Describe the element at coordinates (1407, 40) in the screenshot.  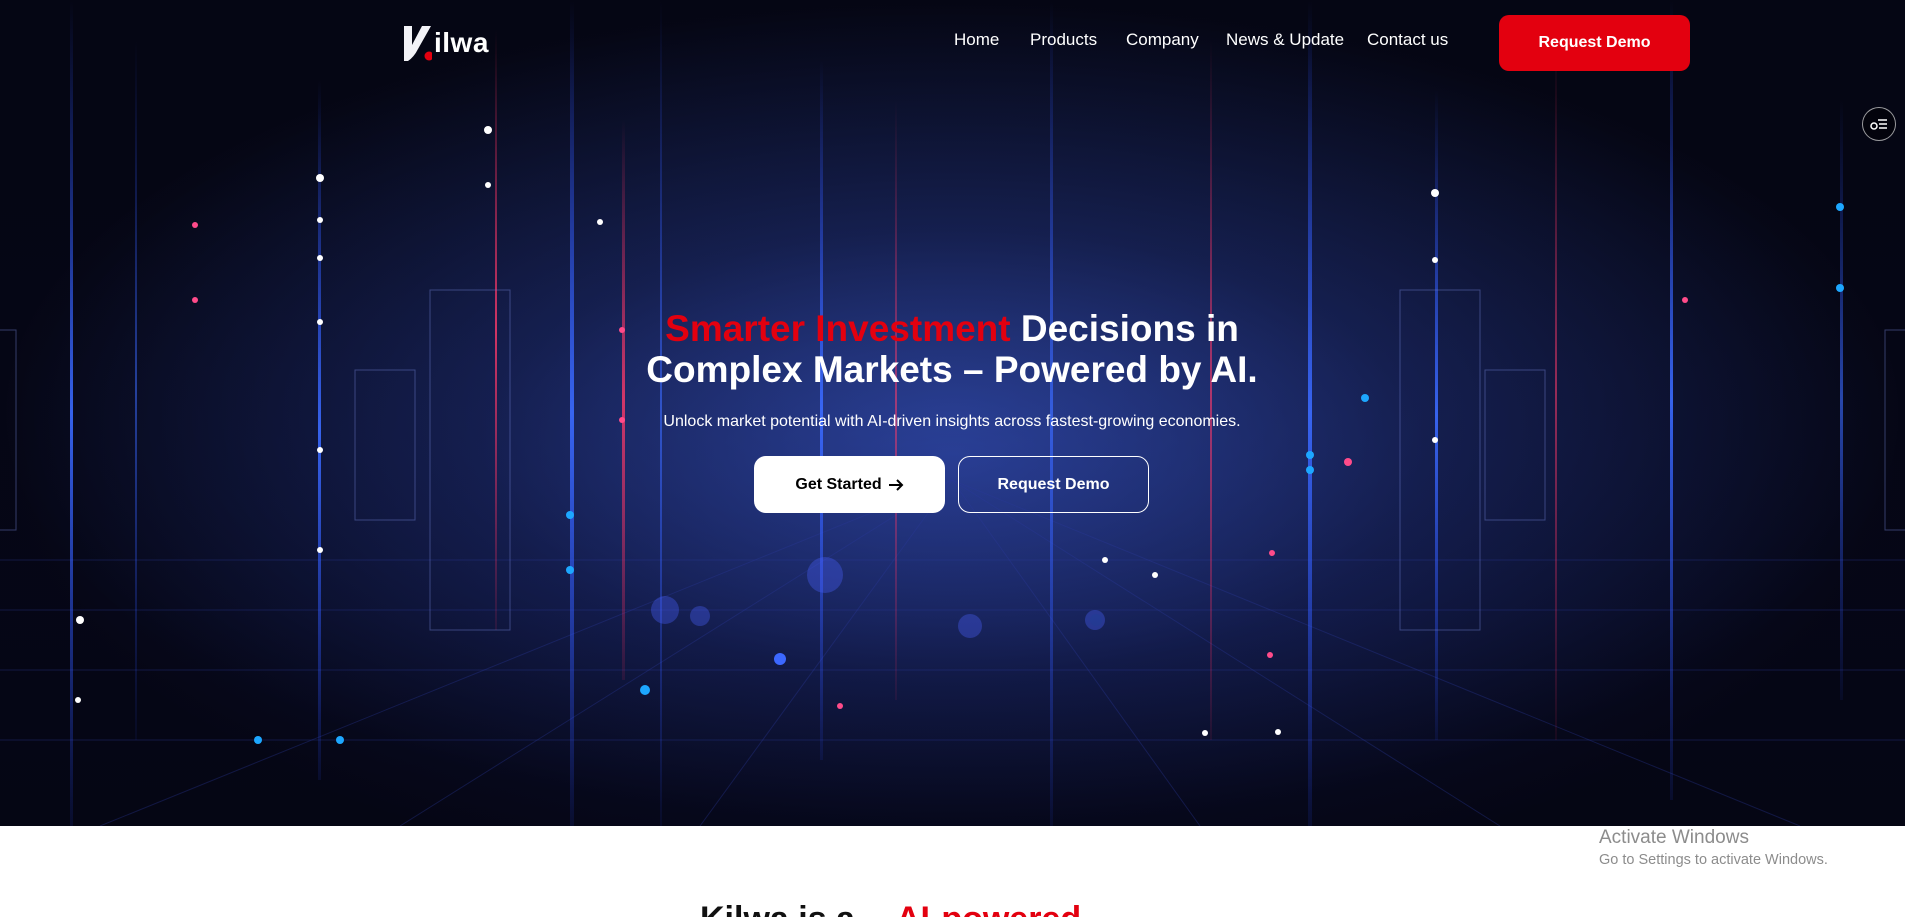
I see `nav-item-contact-us: Contact us` at that location.